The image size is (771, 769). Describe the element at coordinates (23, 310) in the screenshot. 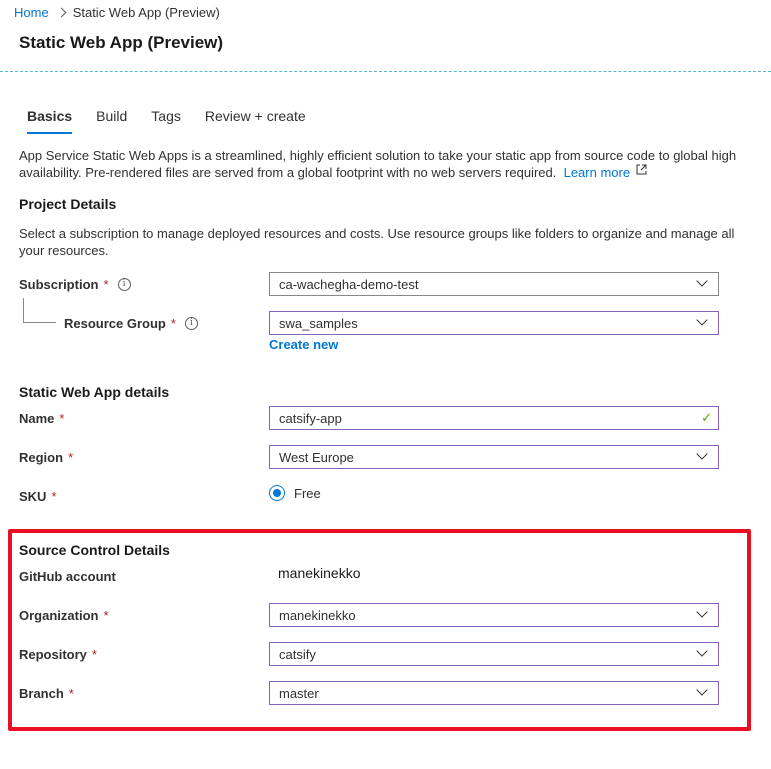

I see `tree-connector` at that location.